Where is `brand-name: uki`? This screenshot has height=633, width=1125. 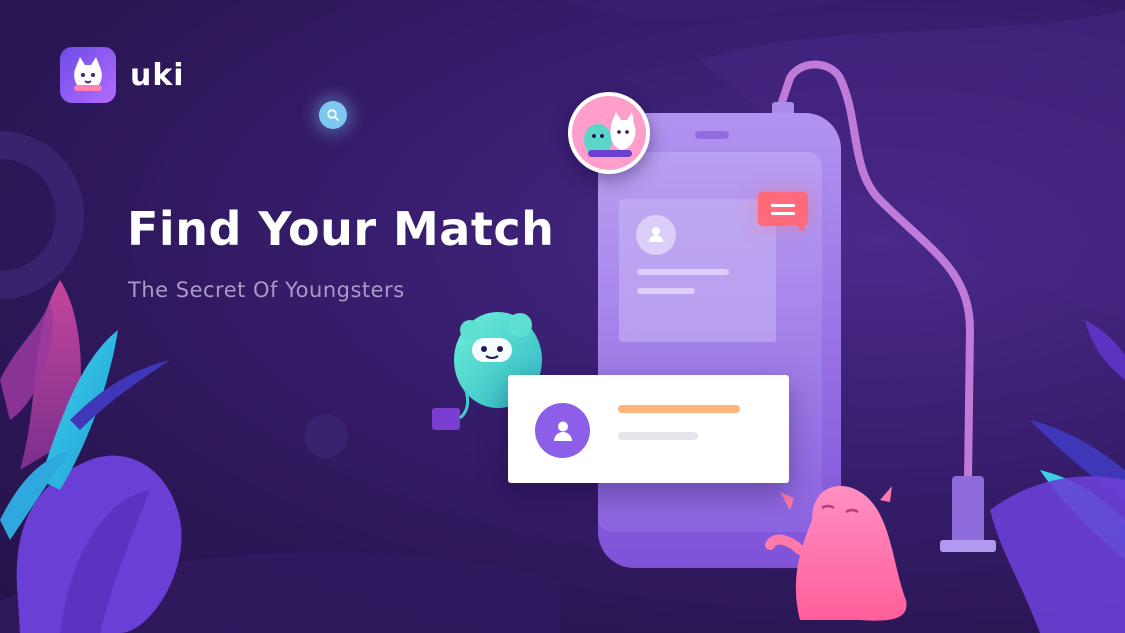
brand-name: uki is located at coordinates (157, 75).